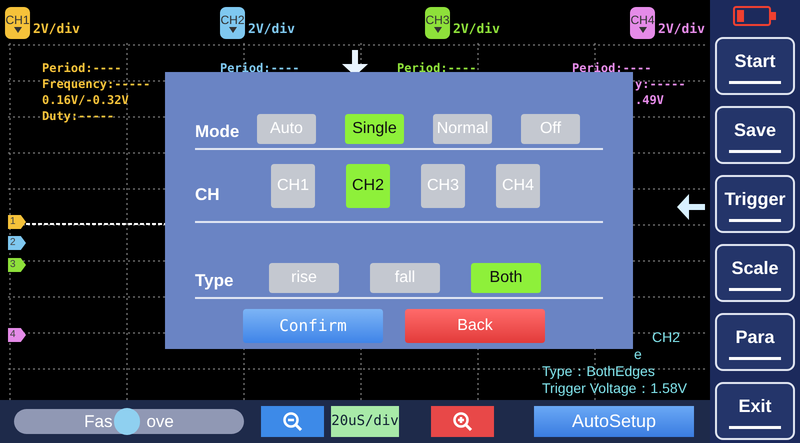 The image size is (800, 443). What do you see at coordinates (86, 100) in the screenshot?
I see `measurement-text: 0.16V/-0.32V` at bounding box center [86, 100].